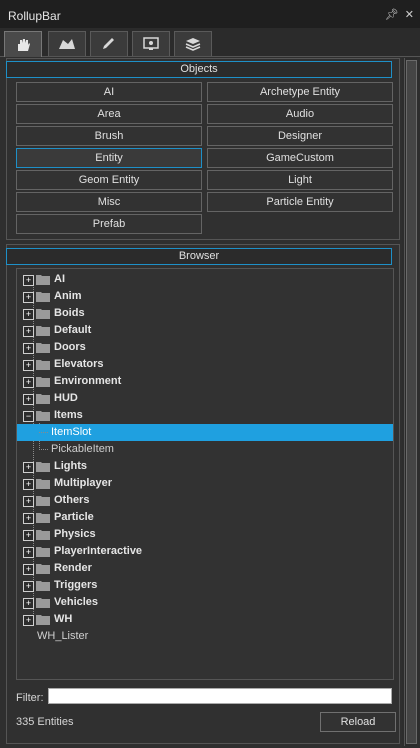 Image resolution: width=420 pixels, height=748 pixels. Describe the element at coordinates (205, 517) in the screenshot. I see `tree-folder-particle: + Particle` at that location.